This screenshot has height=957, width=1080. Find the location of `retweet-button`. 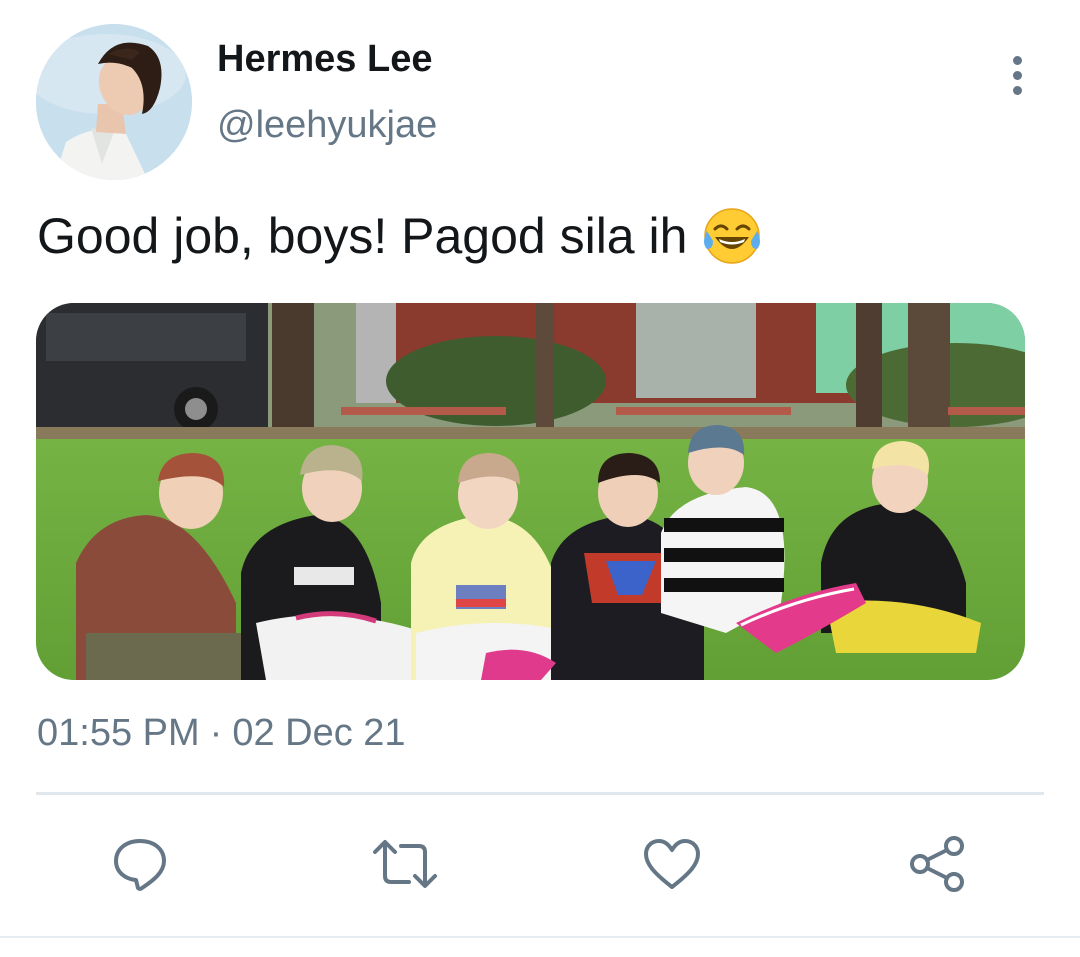

retweet-button is located at coordinates (405, 864).